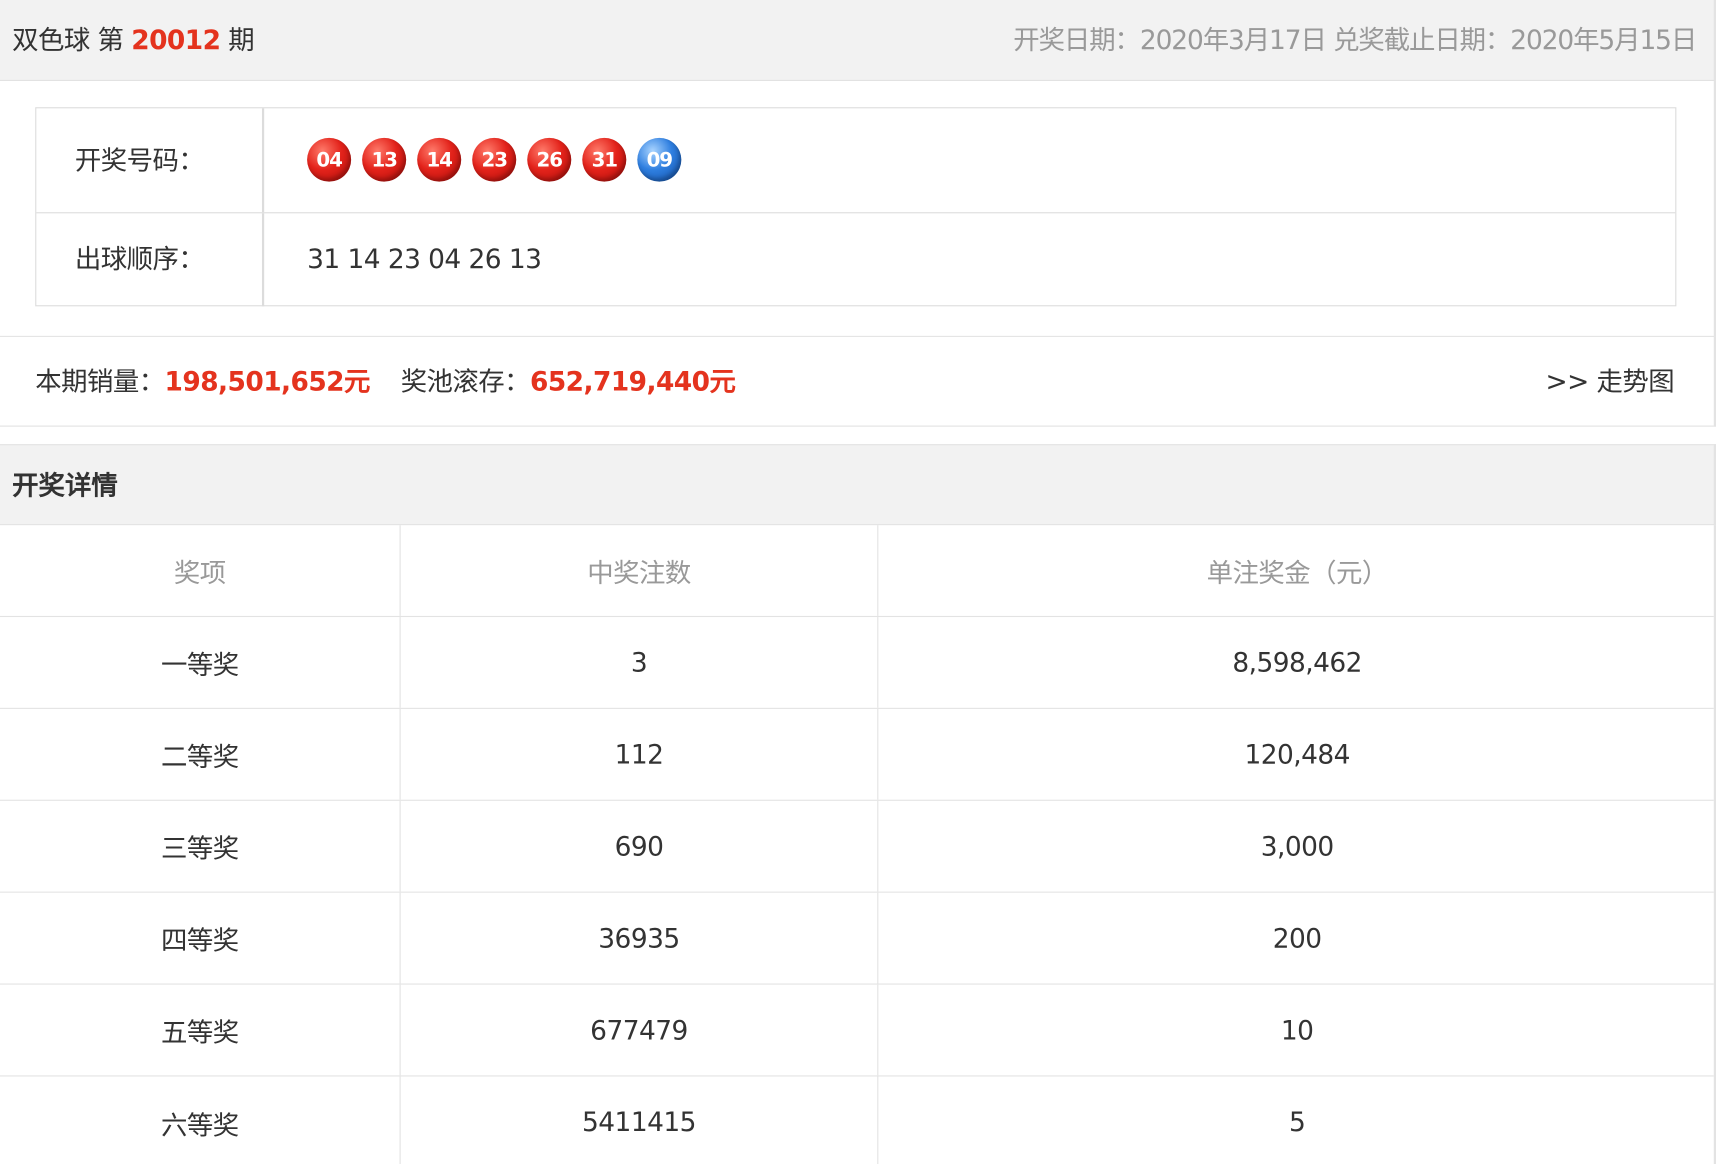  I want to click on pool-label: 奖池滚存：, so click(465, 382).